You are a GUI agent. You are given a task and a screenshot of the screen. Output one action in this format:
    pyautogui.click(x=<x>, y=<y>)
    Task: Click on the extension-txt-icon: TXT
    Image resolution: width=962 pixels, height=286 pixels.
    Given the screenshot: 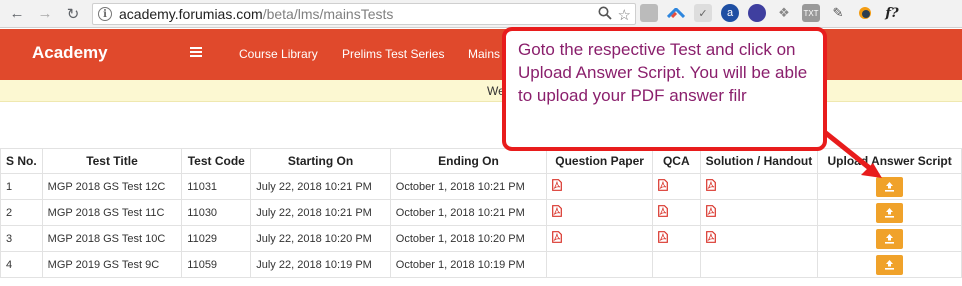 What is the action you would take?
    pyautogui.click(x=811, y=13)
    